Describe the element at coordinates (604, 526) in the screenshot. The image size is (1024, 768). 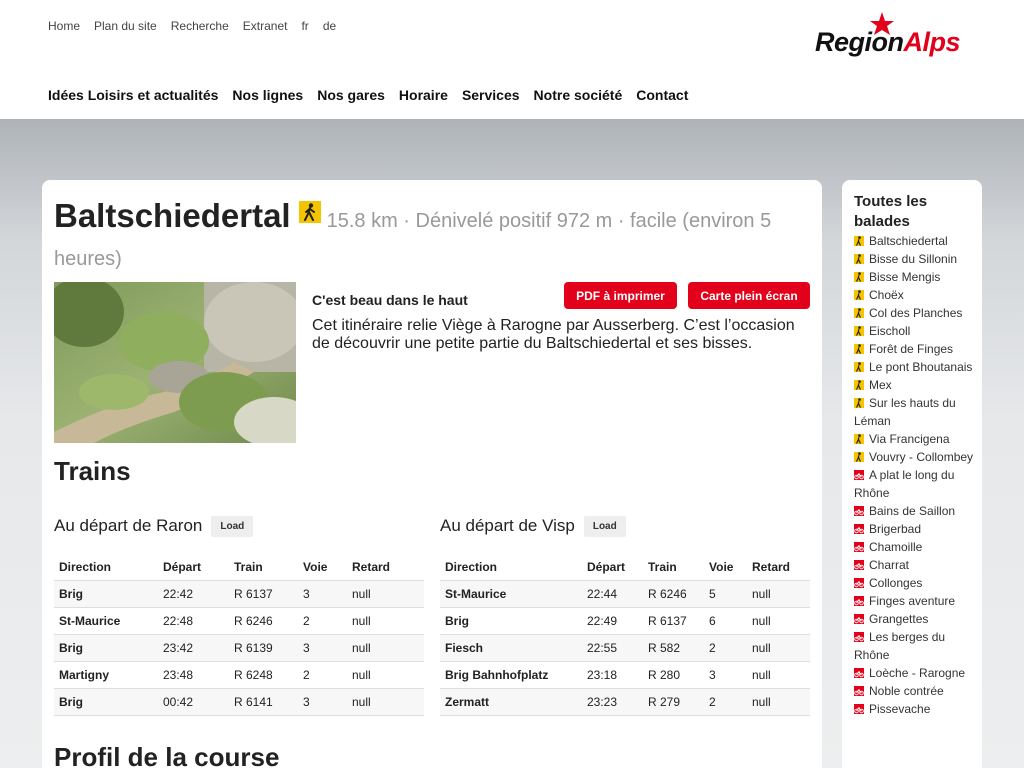
I see `load-visp-button: Load` at that location.